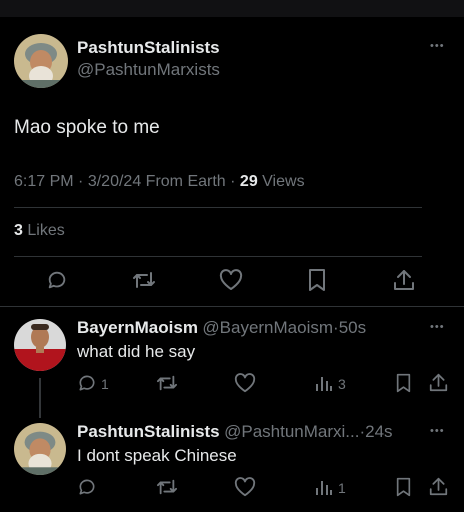 The height and width of the screenshot is (512, 464). What do you see at coordinates (44, 181) in the screenshot?
I see `tweet-time: 6:17 PM` at bounding box center [44, 181].